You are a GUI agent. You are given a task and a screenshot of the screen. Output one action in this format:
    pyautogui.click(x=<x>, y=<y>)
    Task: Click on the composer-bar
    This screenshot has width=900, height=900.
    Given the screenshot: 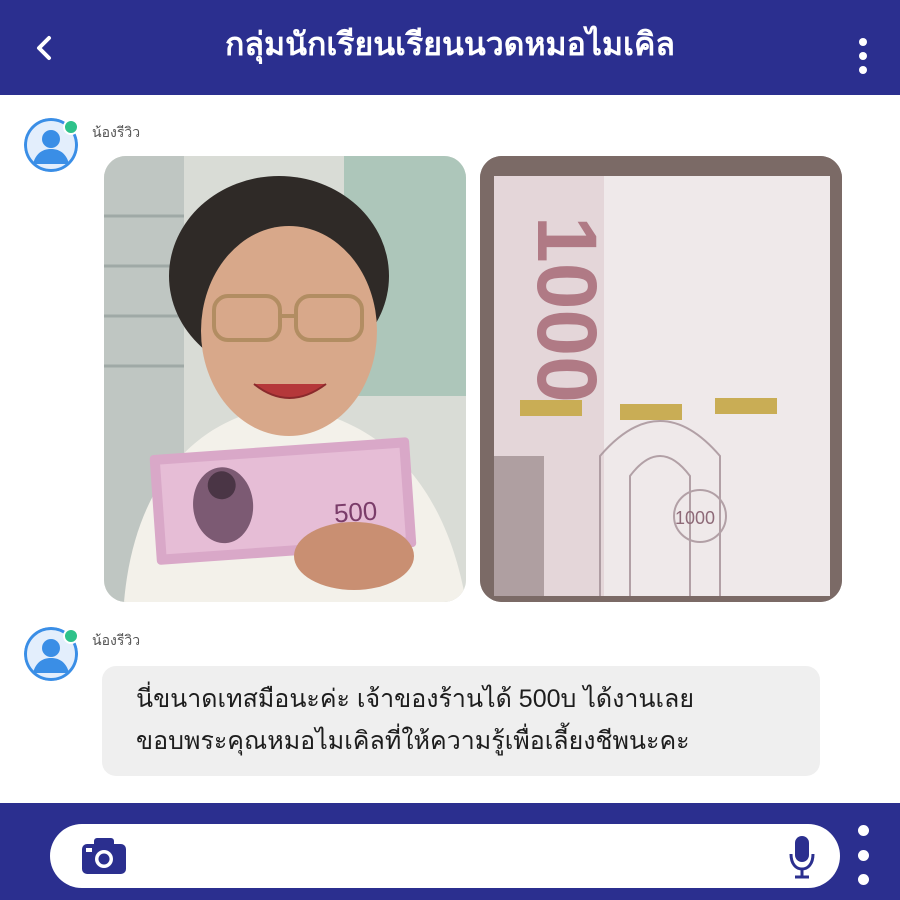 What is the action you would take?
    pyautogui.click(x=450, y=851)
    